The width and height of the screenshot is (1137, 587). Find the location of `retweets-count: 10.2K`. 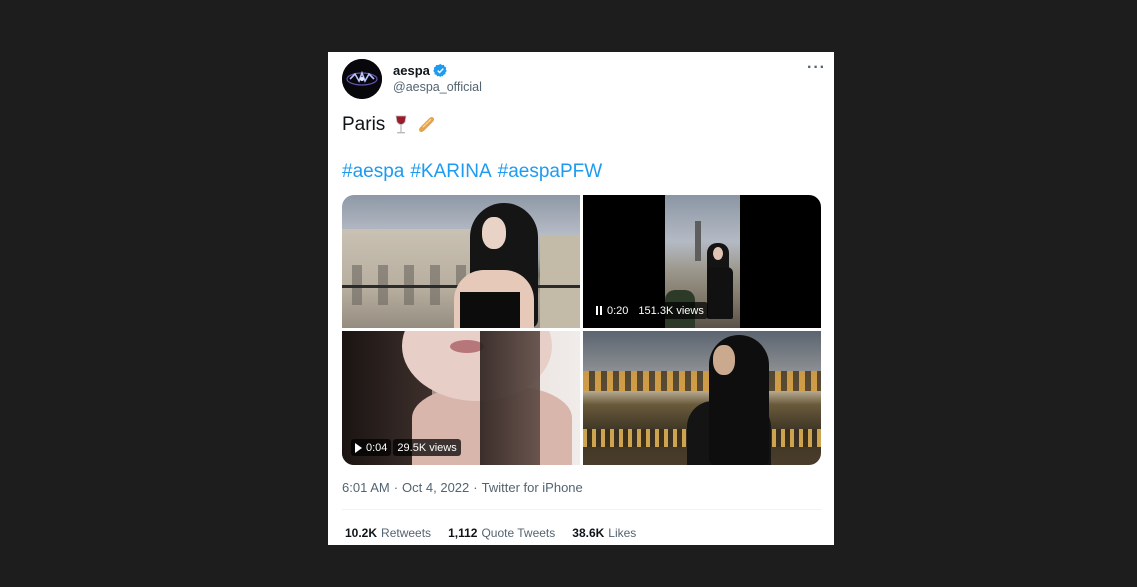

retweets-count: 10.2K is located at coordinates (361, 533).